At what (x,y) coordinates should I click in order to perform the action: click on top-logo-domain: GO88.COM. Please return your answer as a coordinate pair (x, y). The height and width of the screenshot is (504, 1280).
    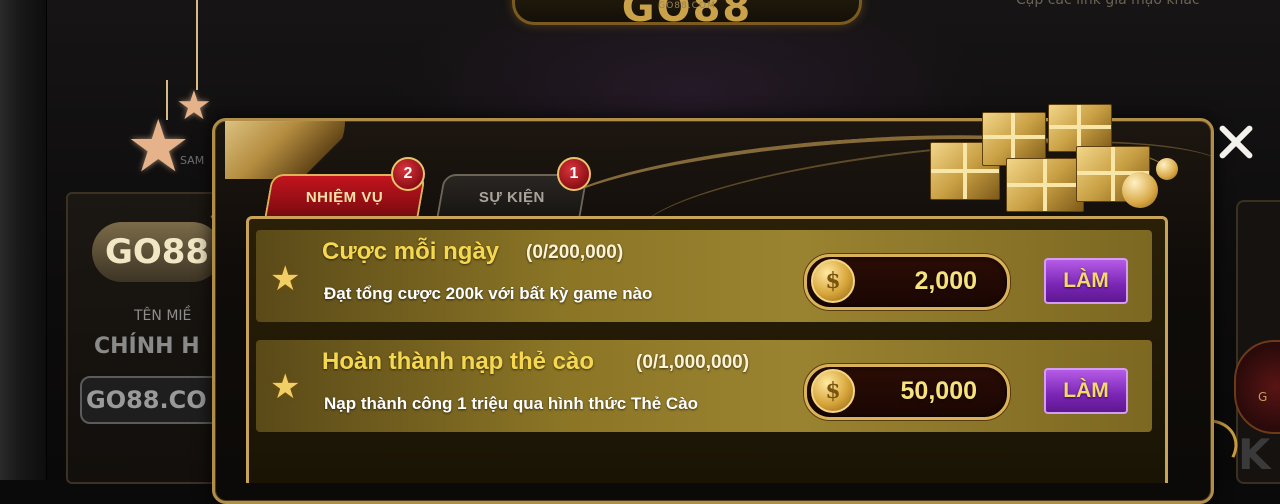
    Looking at the image, I should click on (687, 6).